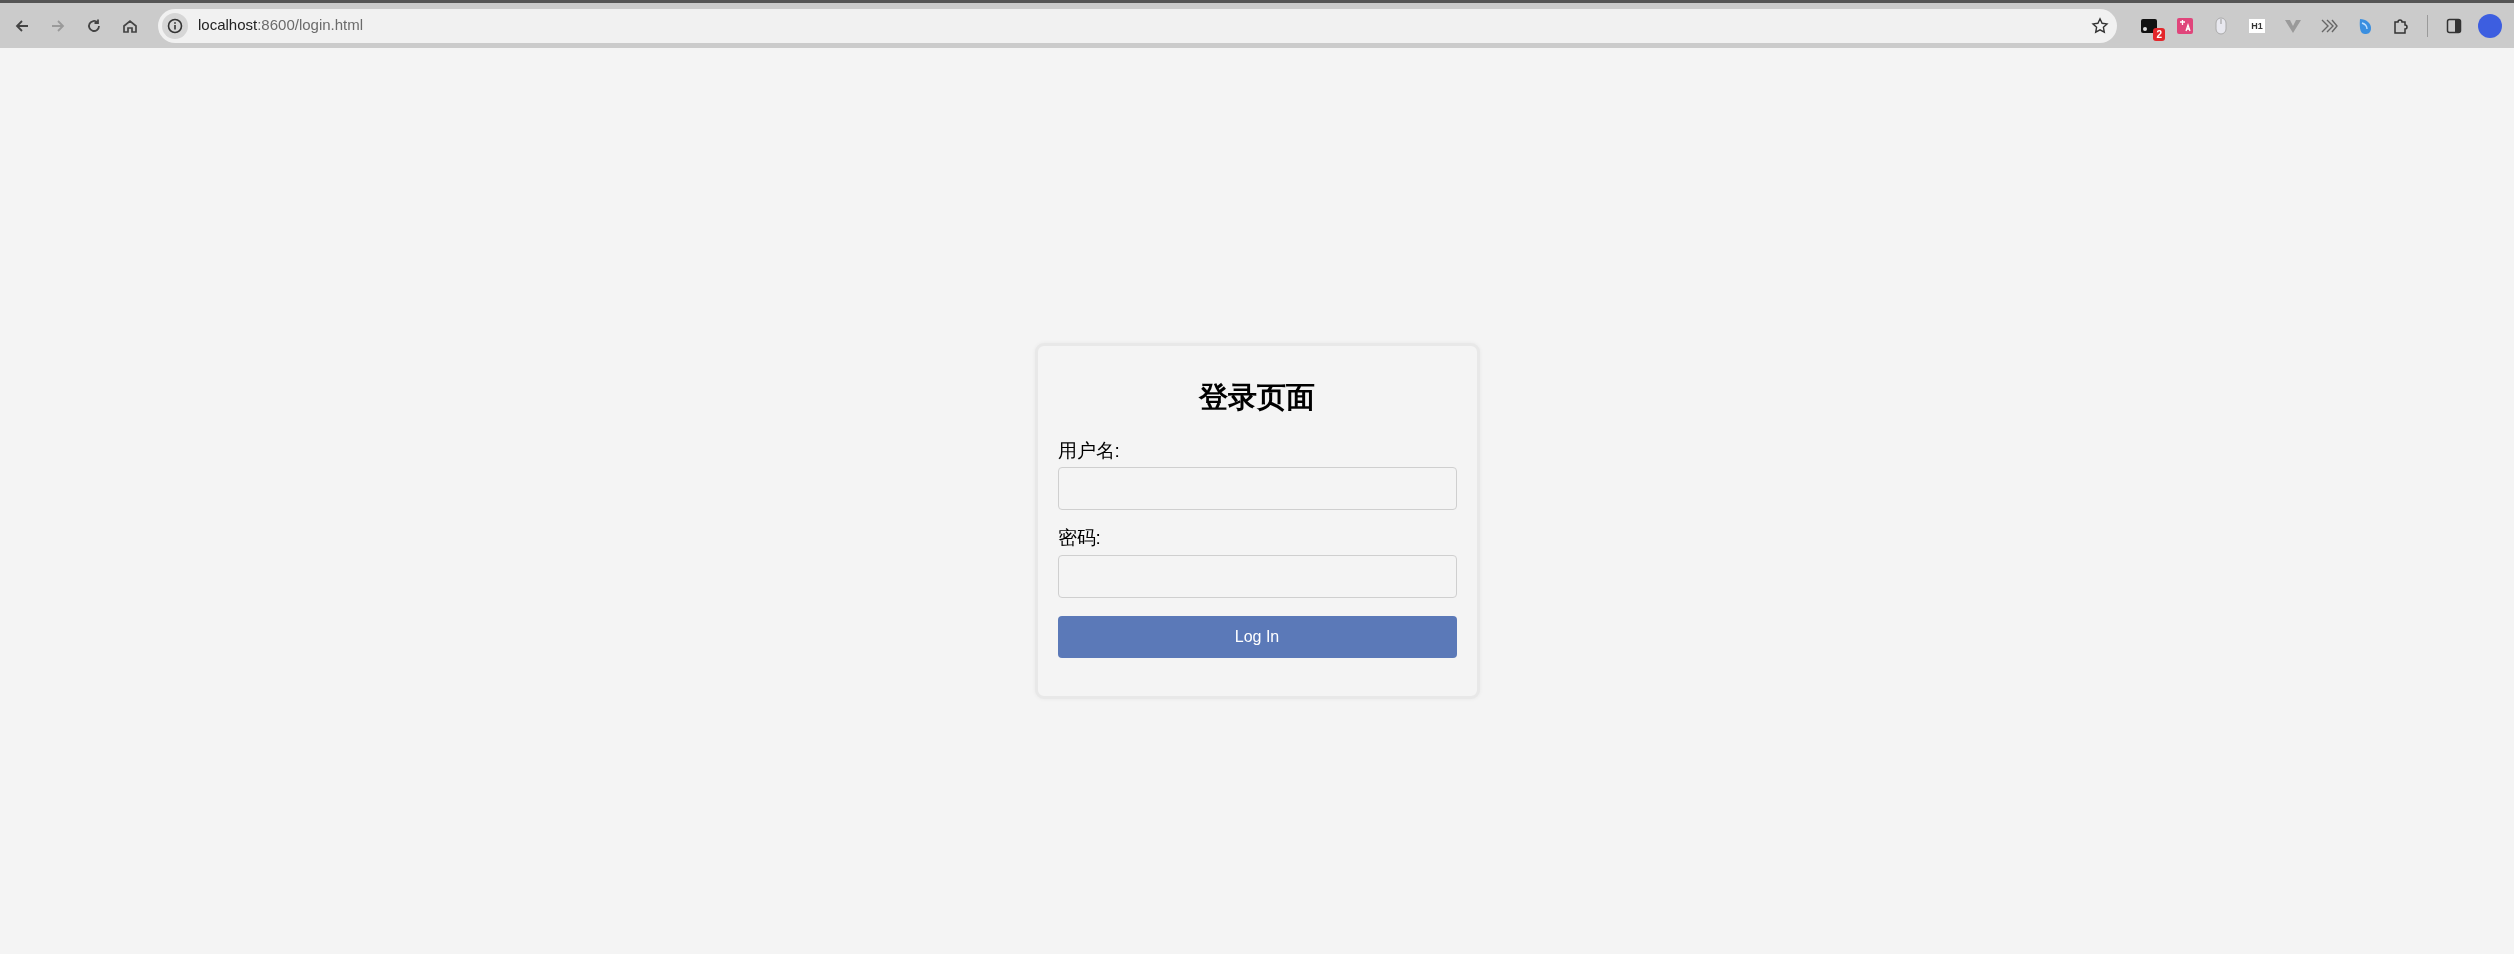 The width and height of the screenshot is (2514, 954). I want to click on extension-button: H1, so click(2257, 25).